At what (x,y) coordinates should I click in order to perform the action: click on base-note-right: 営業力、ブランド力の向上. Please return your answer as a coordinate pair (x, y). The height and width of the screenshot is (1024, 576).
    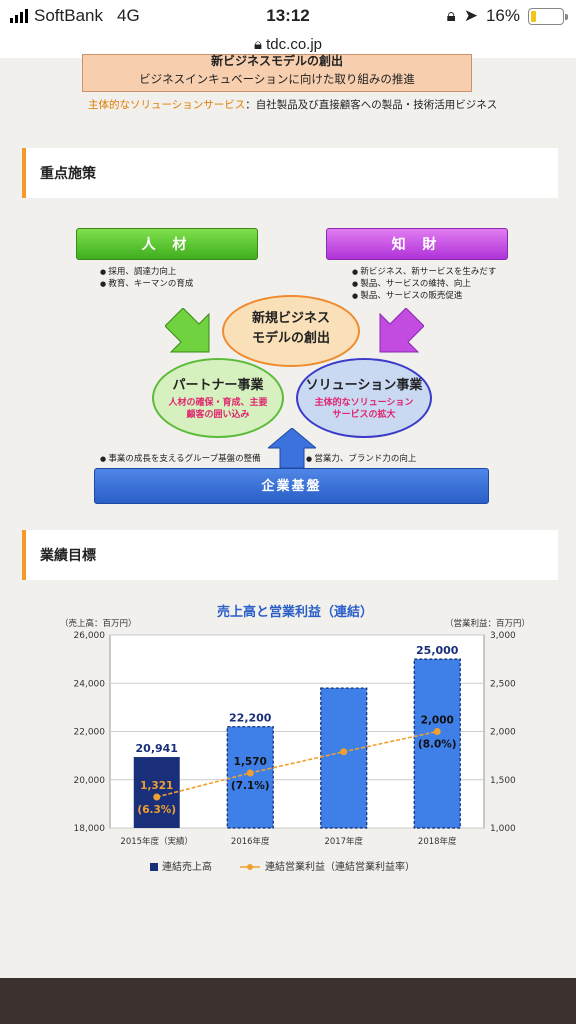
    Looking at the image, I should click on (361, 458).